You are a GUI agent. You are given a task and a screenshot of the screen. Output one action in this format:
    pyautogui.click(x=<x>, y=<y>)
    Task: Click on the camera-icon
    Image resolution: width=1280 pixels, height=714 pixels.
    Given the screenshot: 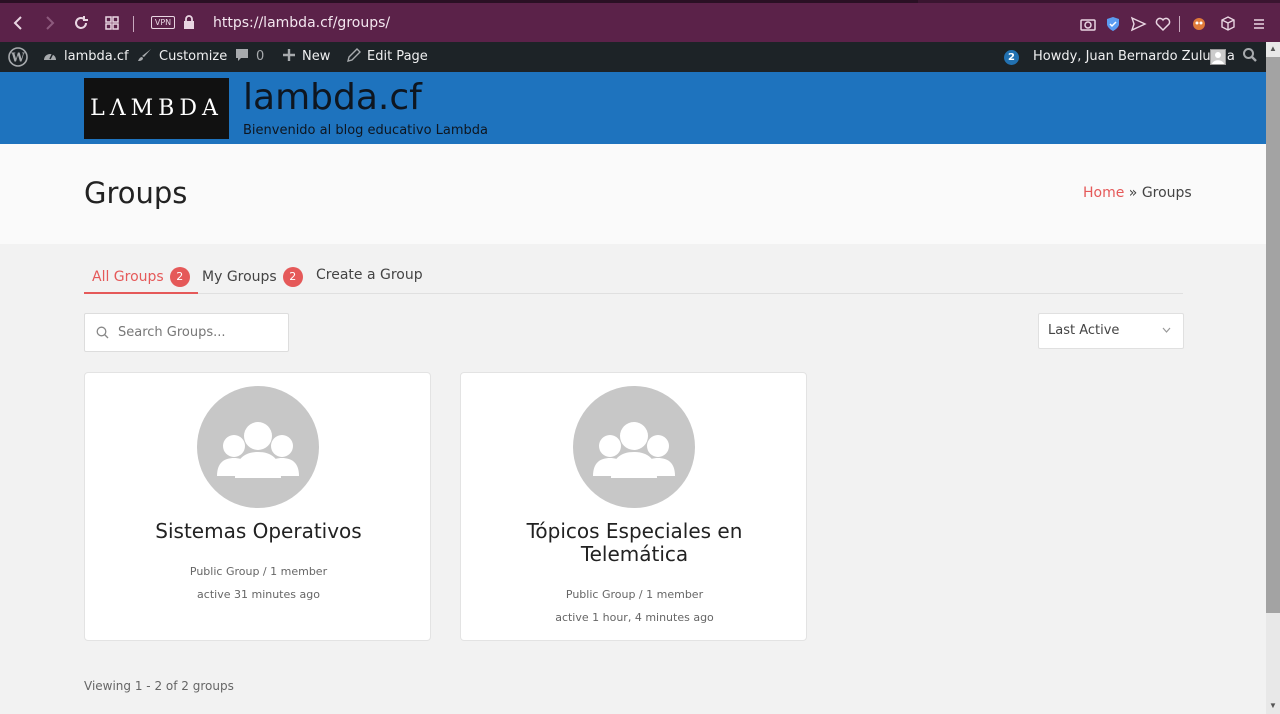 What is the action you would take?
    pyautogui.click(x=1088, y=24)
    